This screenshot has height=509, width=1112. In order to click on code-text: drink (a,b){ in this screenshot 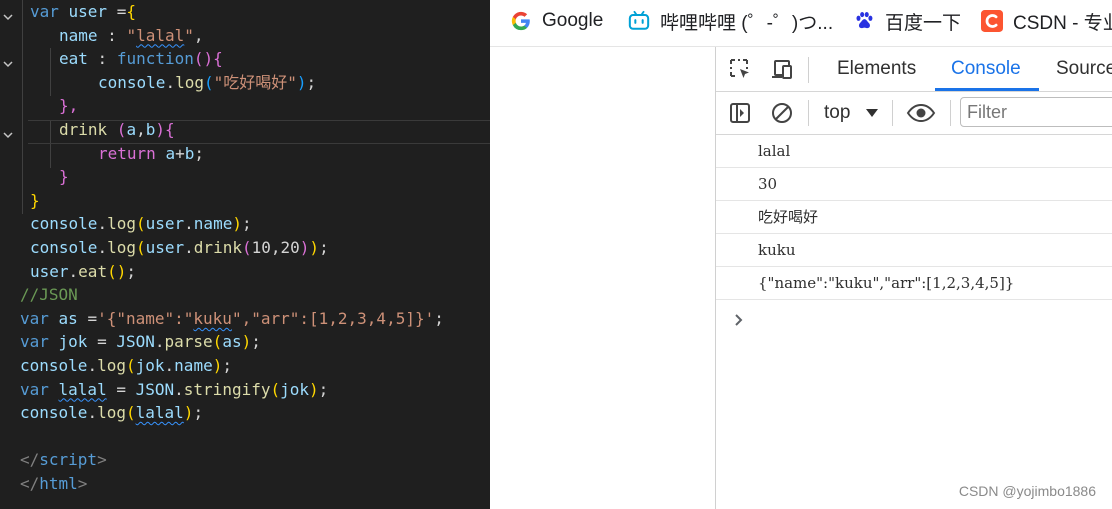, I will do `click(117, 130)`.